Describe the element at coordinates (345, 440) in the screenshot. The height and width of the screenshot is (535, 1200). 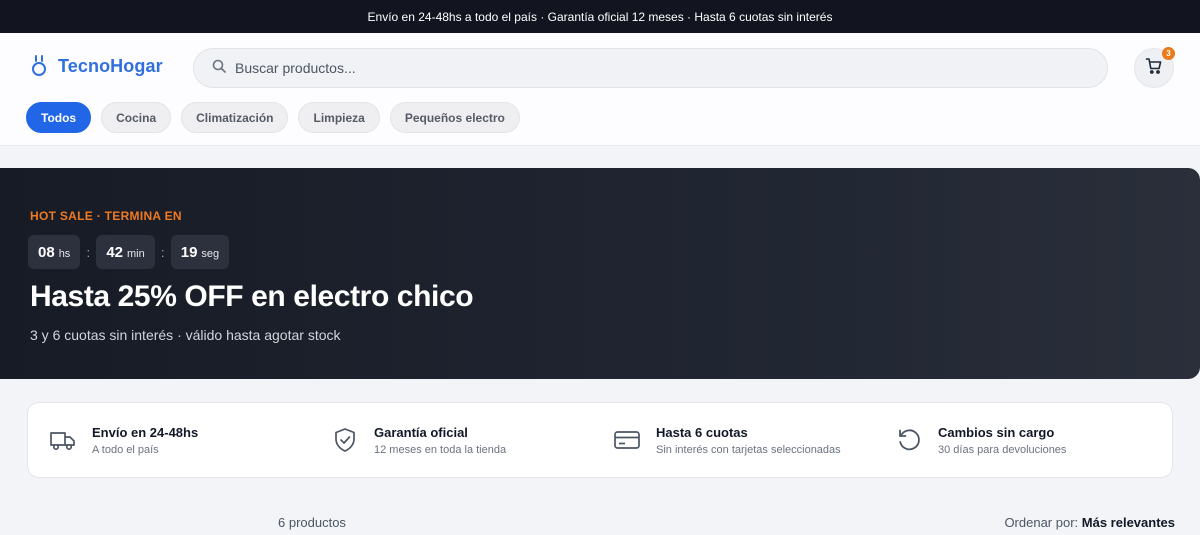
I see `shield-check-icon` at that location.